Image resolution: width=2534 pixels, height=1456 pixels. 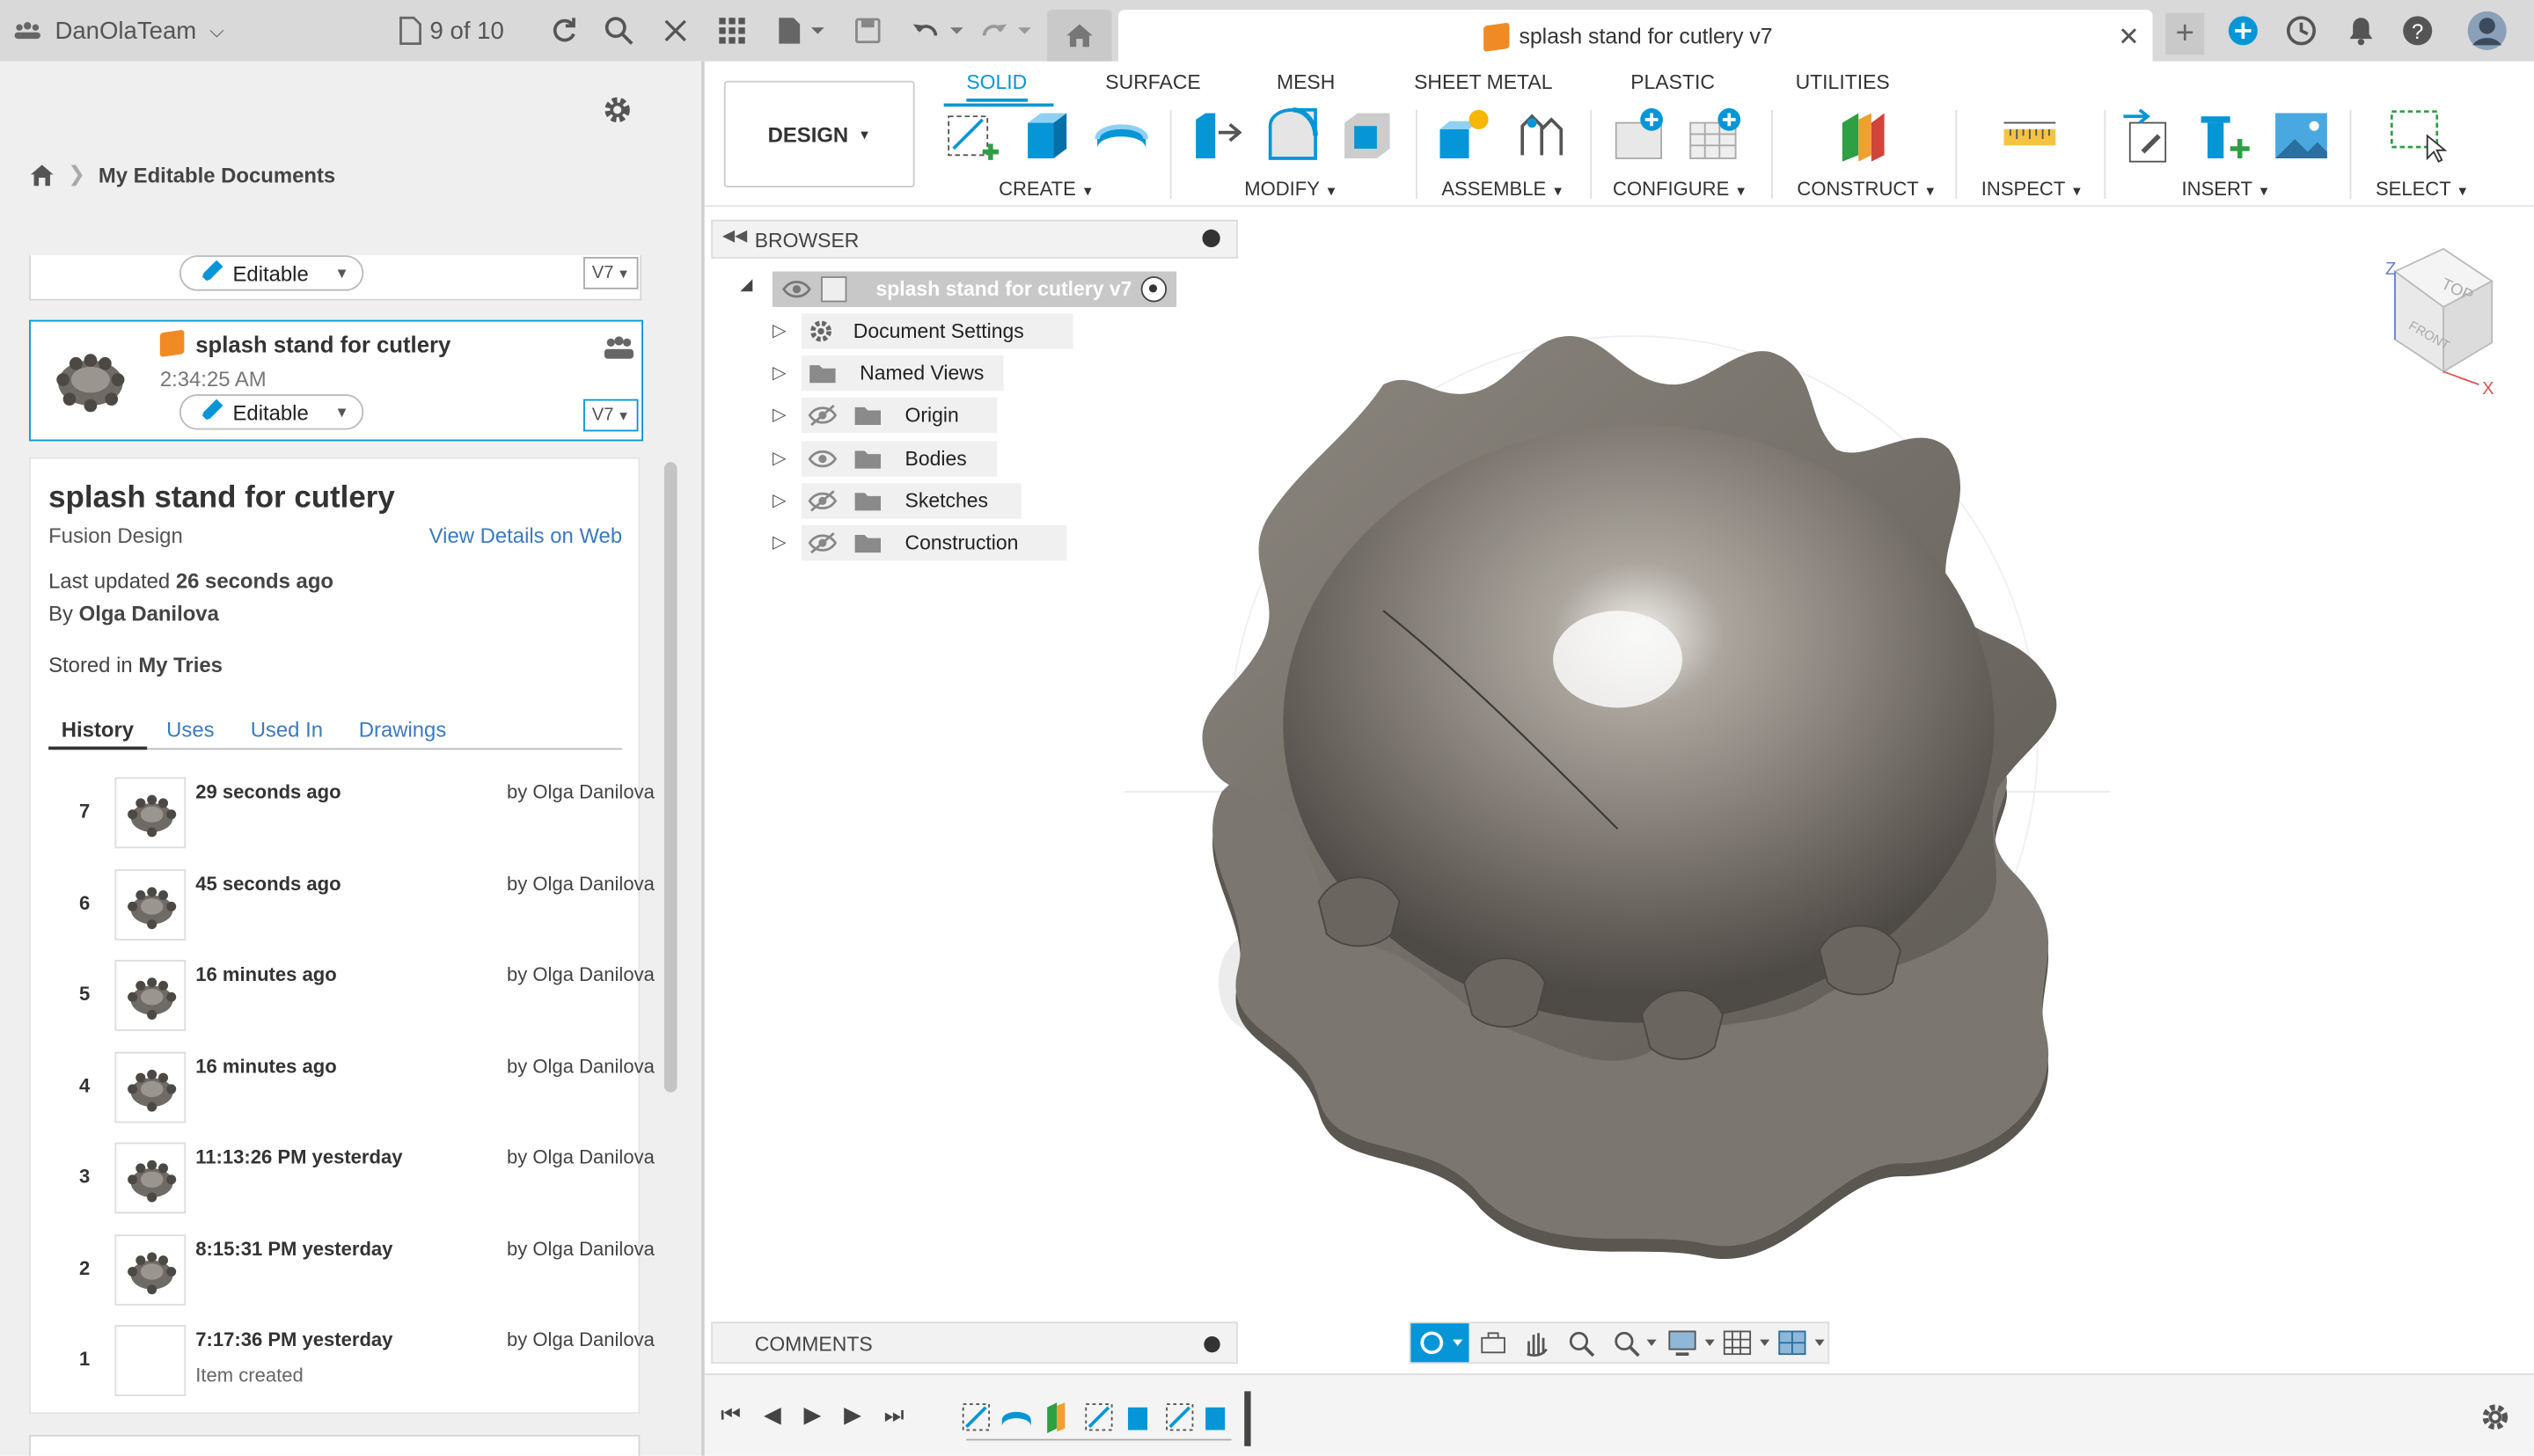 I want to click on configure-menu: CONFIGURE ▼, so click(x=1680, y=189).